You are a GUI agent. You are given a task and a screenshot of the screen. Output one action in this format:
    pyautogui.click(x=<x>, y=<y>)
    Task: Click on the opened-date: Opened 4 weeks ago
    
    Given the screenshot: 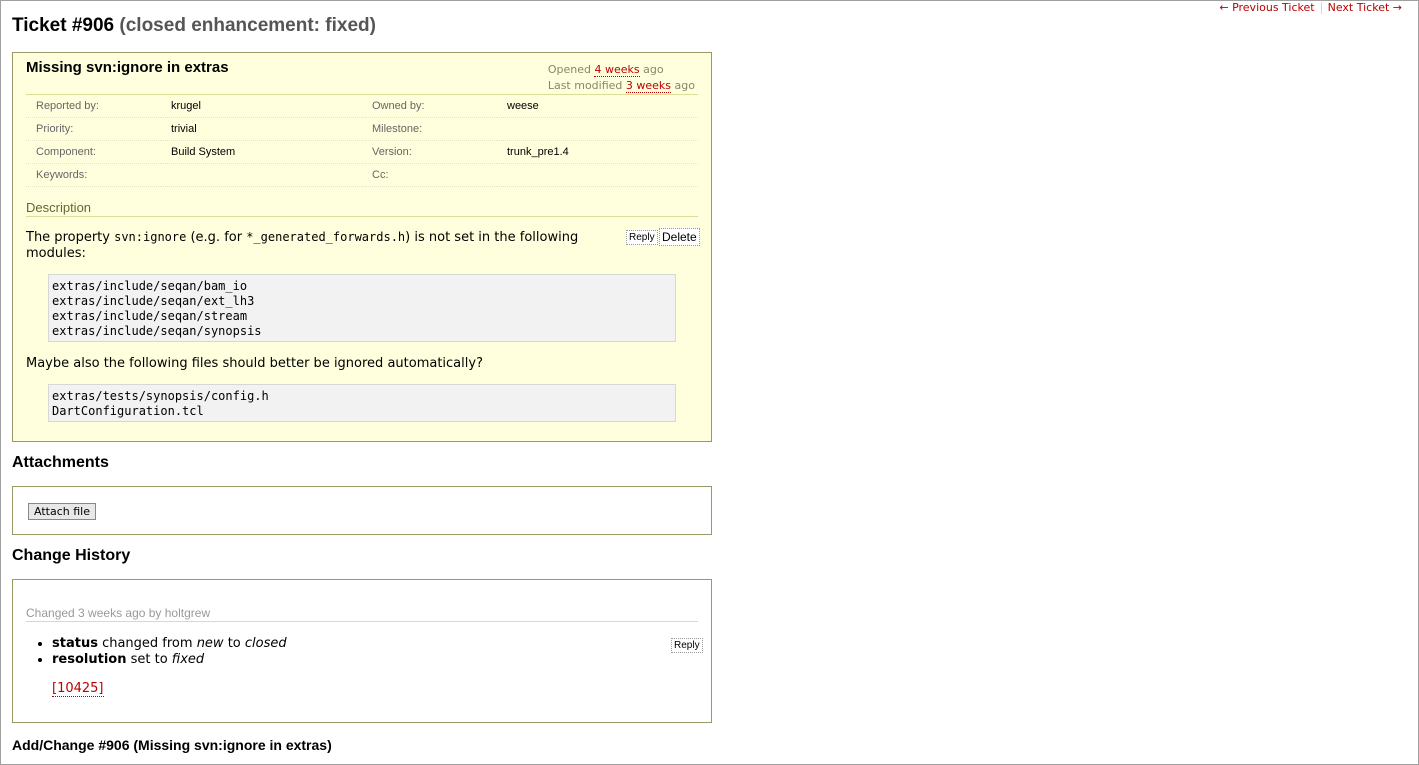 What is the action you would take?
    pyautogui.click(x=605, y=70)
    